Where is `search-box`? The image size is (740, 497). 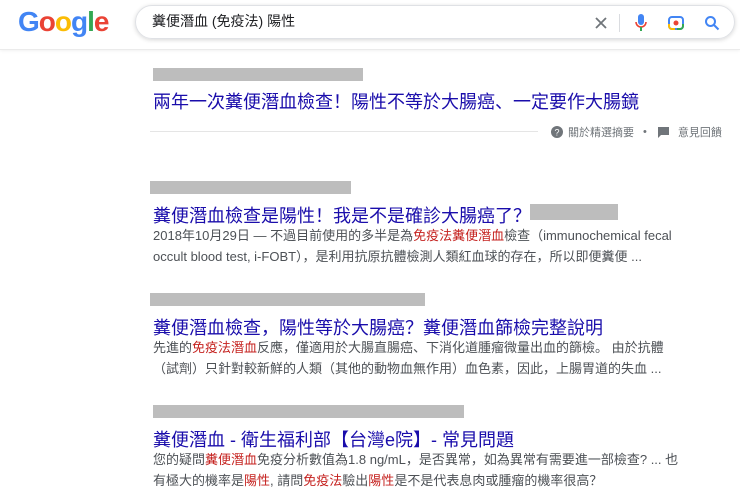
search-box is located at coordinates (435, 22).